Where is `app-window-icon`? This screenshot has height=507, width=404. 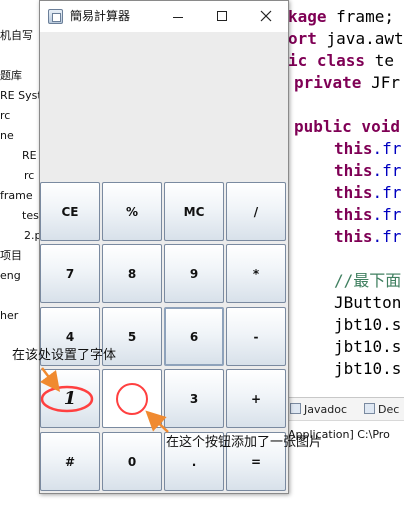 app-window-icon is located at coordinates (55, 16).